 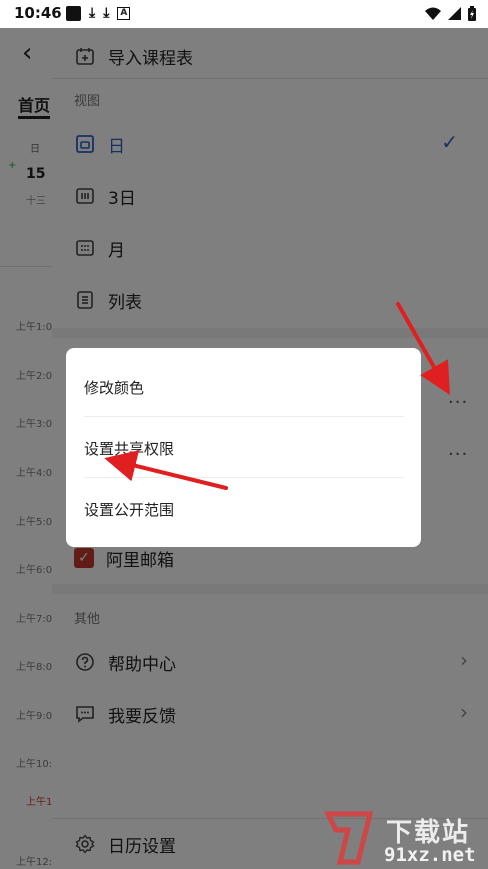 I want to click on menu-item-share-permissions: 设置共享权限, so click(x=129, y=448).